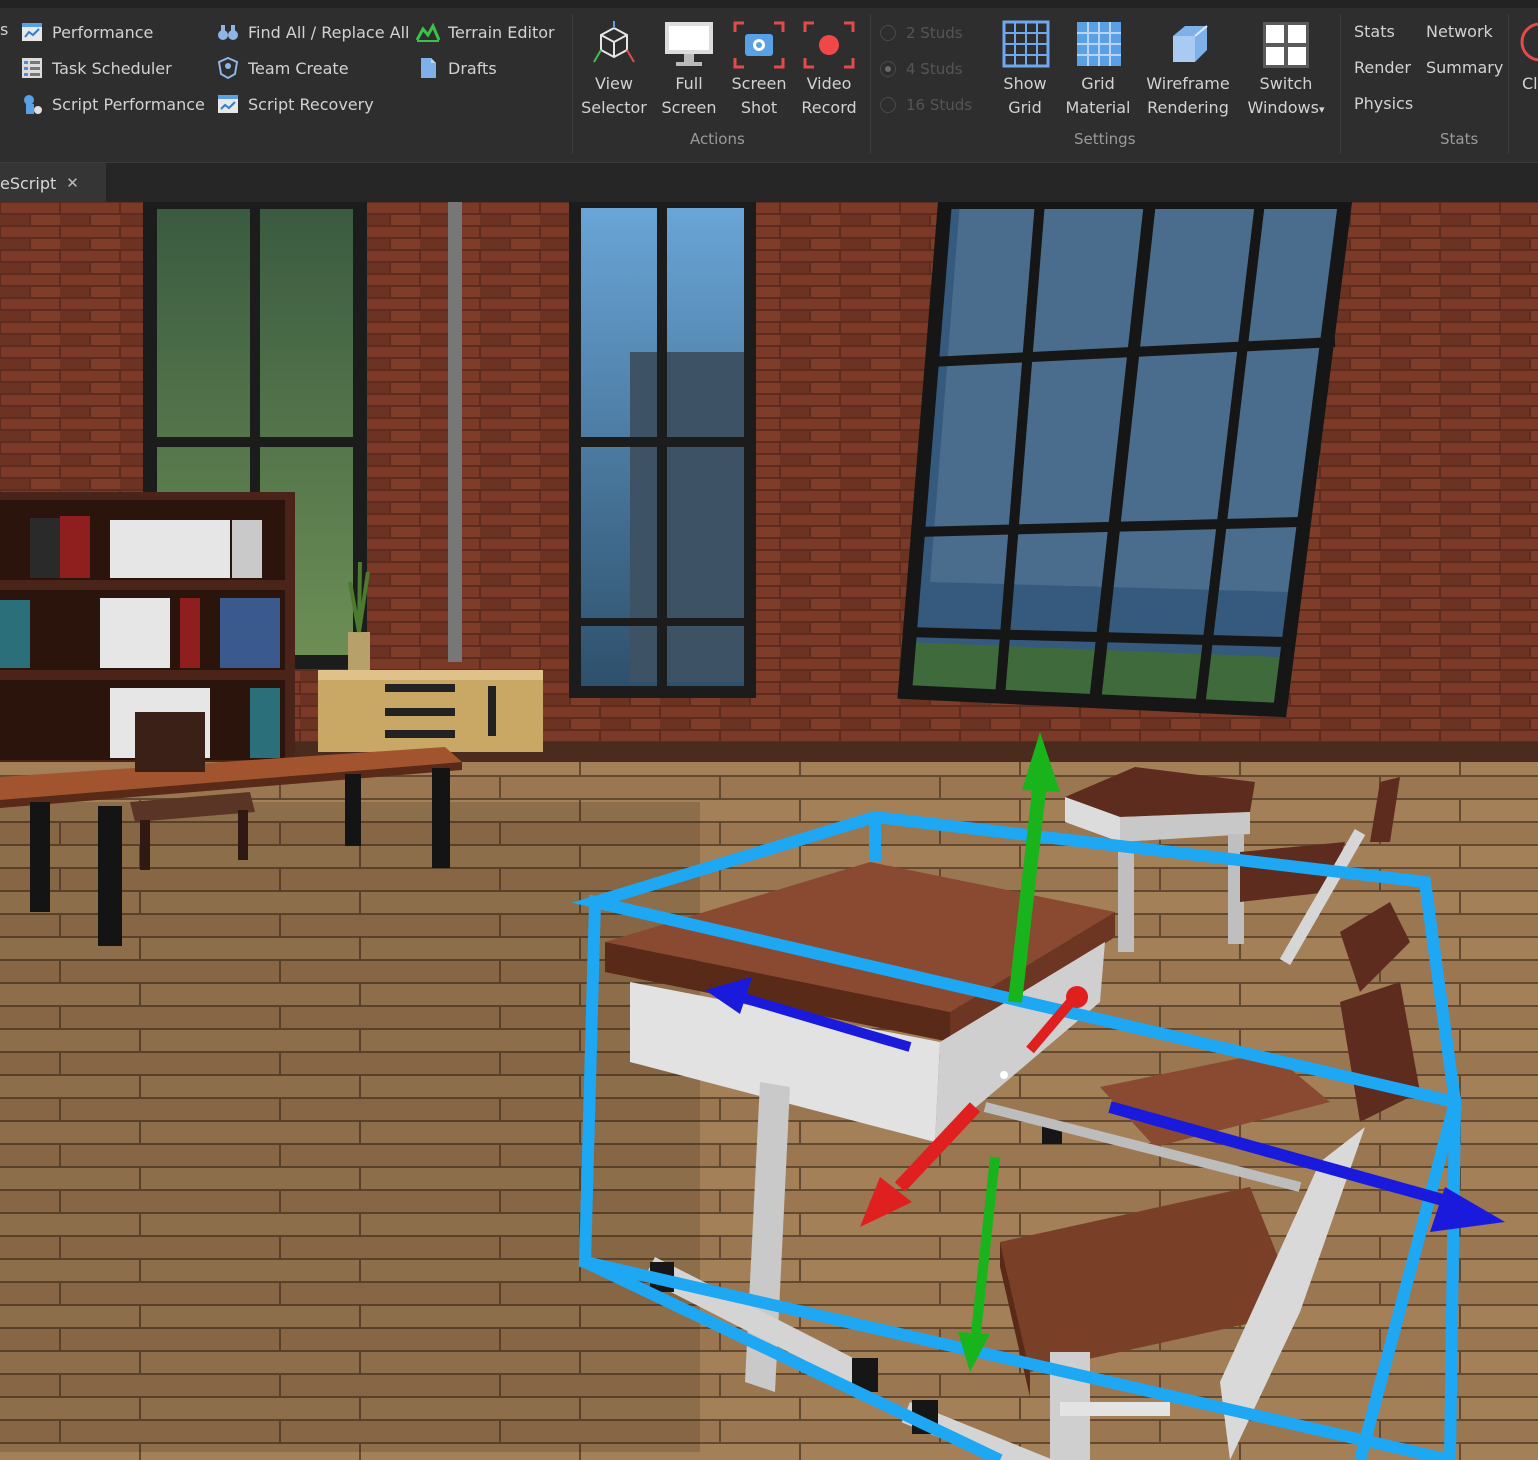 The height and width of the screenshot is (1460, 1538). I want to click on record-icon, so click(829, 45).